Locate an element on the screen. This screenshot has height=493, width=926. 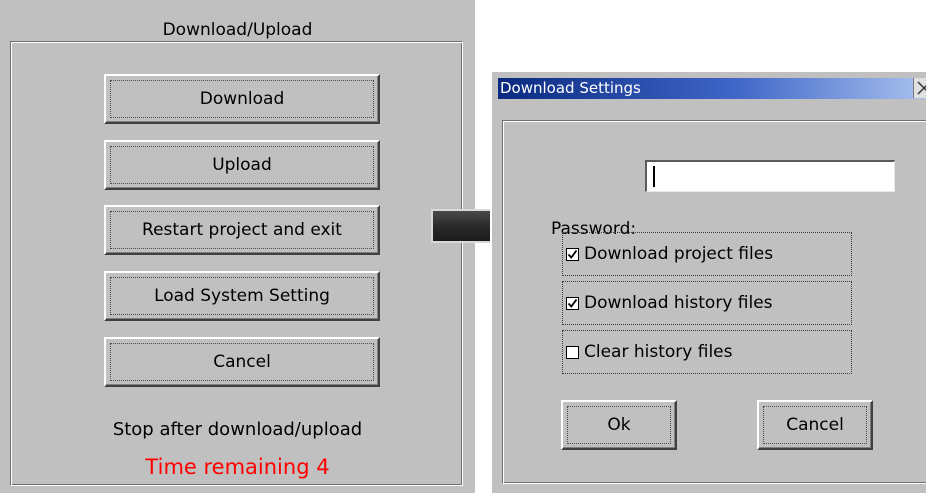
download-button-label: Download is located at coordinates (242, 99).